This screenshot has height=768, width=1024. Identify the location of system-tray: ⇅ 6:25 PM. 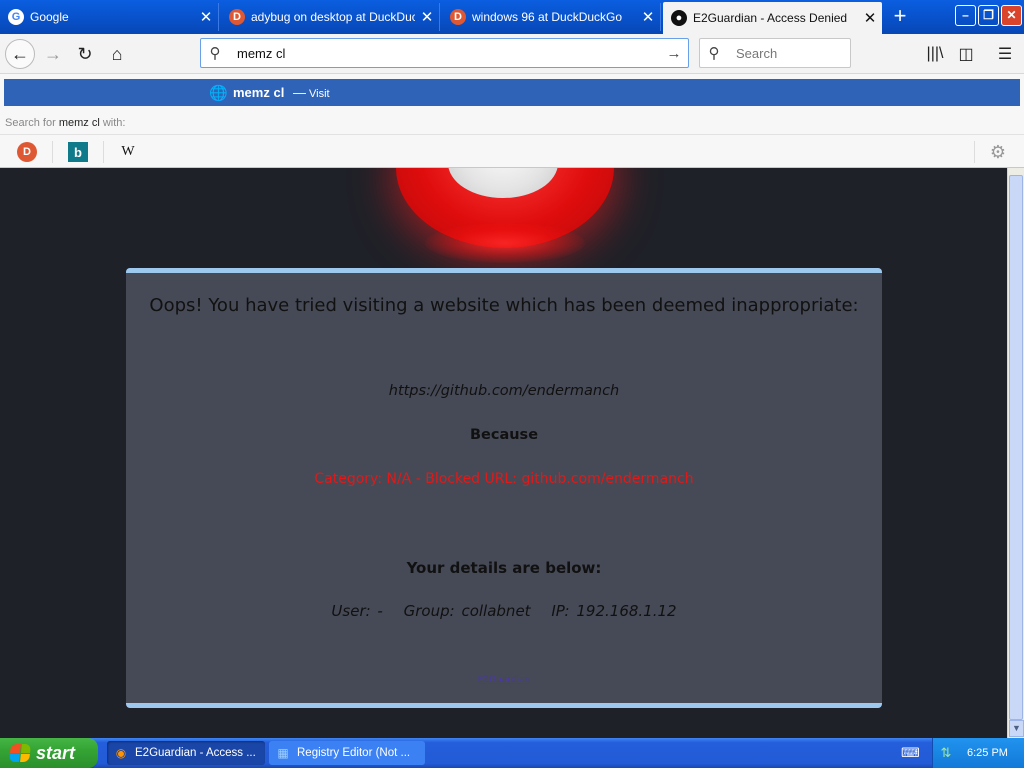
(978, 753).